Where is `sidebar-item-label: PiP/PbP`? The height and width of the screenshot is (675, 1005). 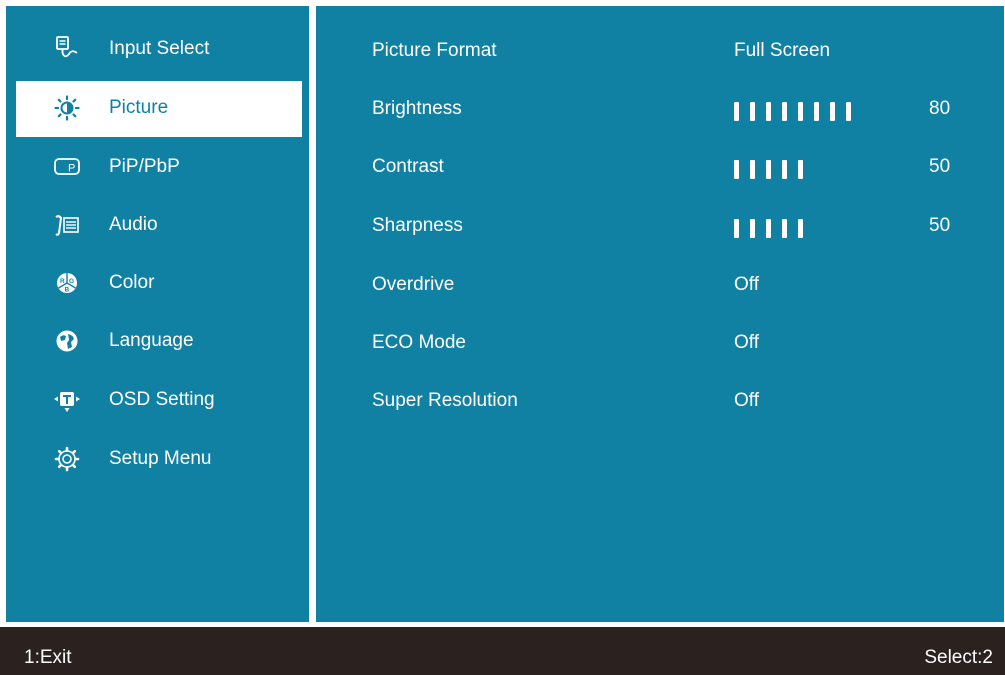
sidebar-item-label: PiP/PbP is located at coordinates (144, 166).